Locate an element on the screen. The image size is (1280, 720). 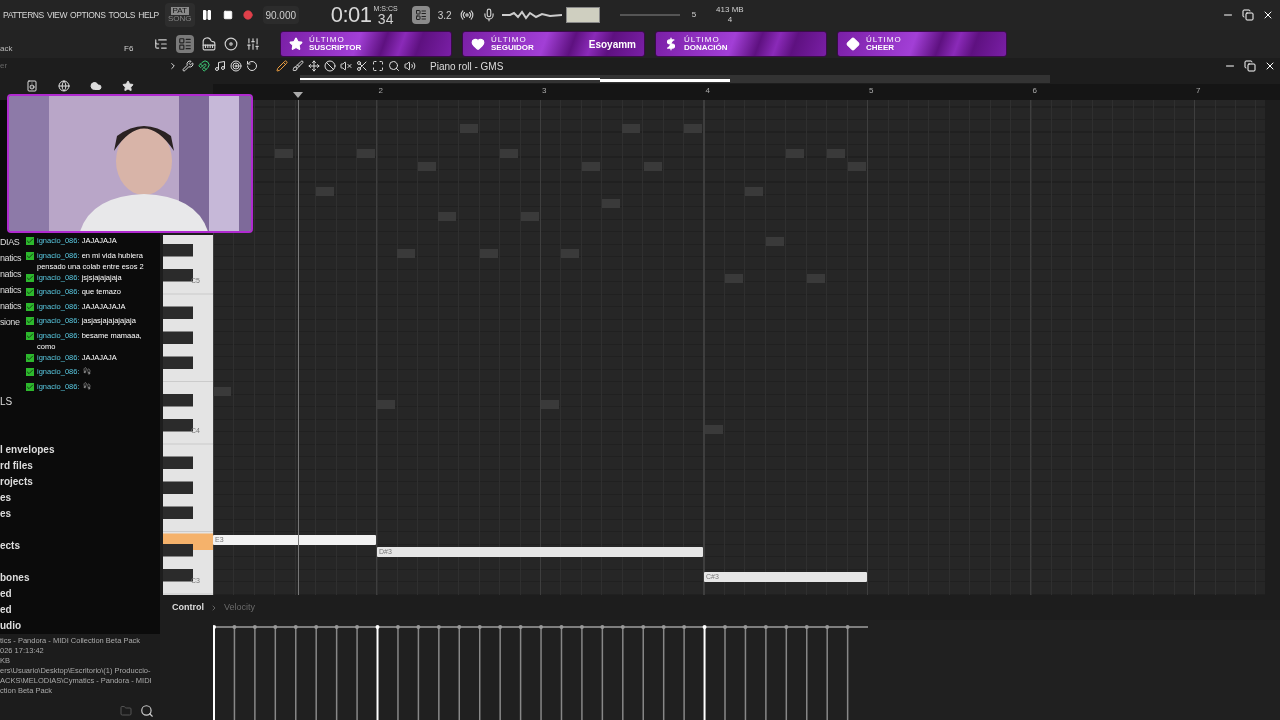
window-title: Piano roll - GMS is located at coordinates (467, 66).